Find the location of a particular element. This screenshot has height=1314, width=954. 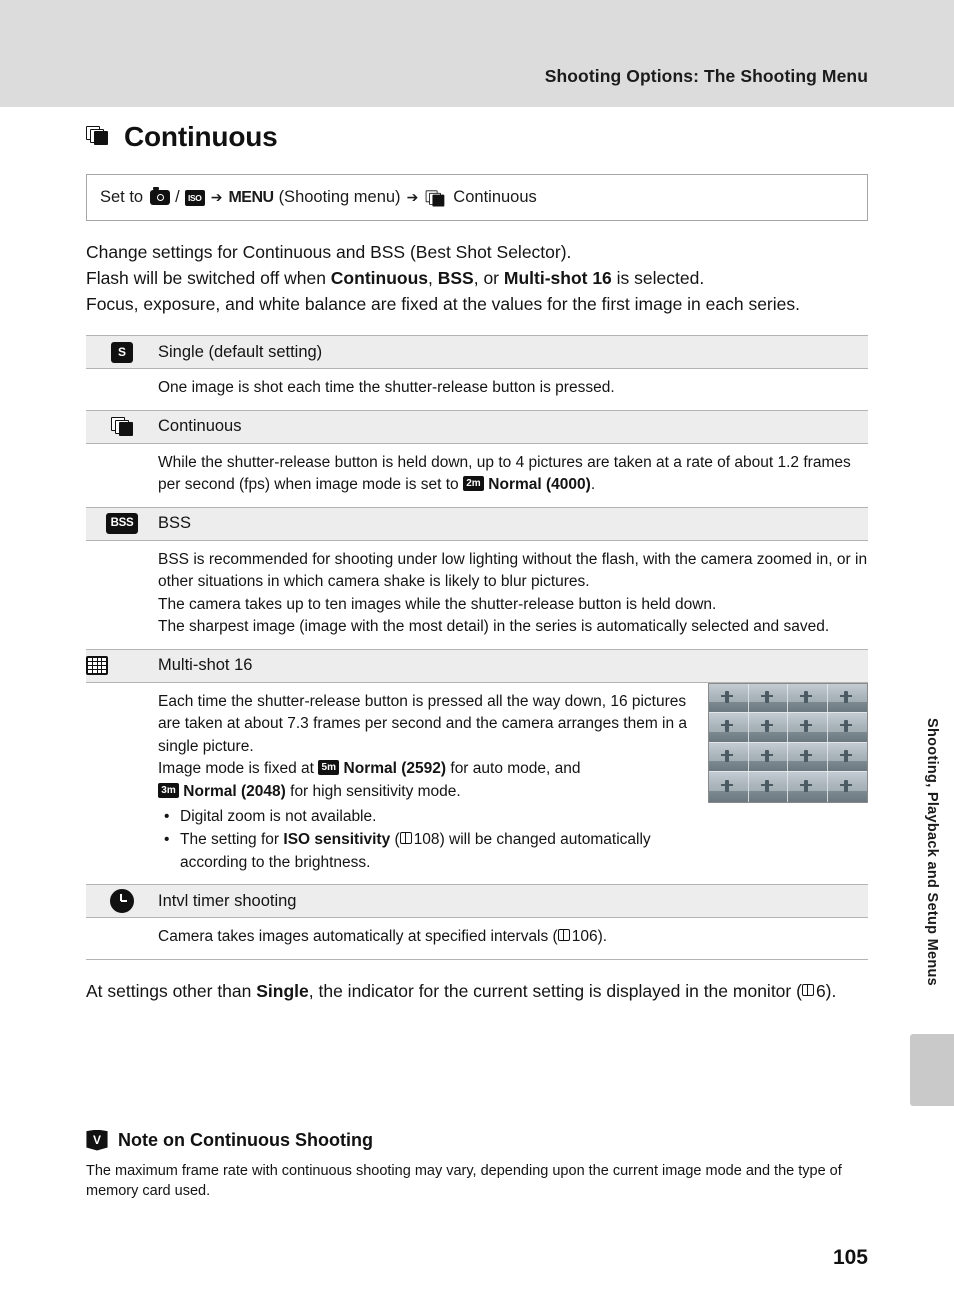

multishot-bold-2048: Normal (2048) is located at coordinates (232, 791).